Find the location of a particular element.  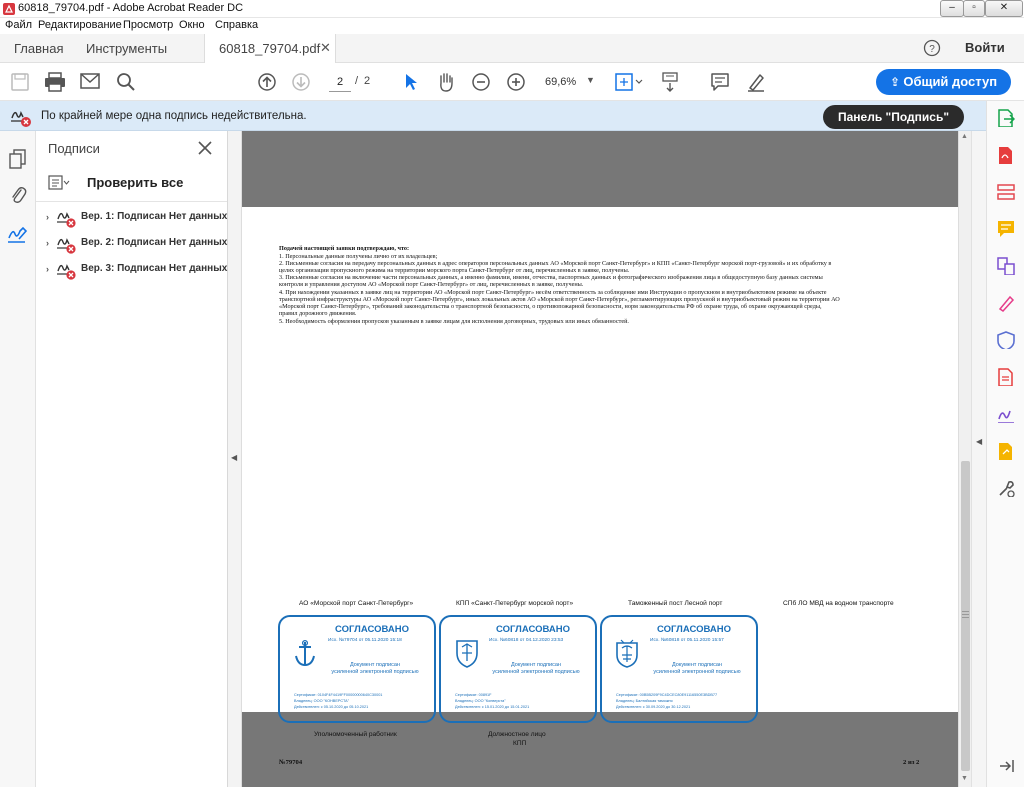

zoom-out-icon is located at coordinates (481, 82).